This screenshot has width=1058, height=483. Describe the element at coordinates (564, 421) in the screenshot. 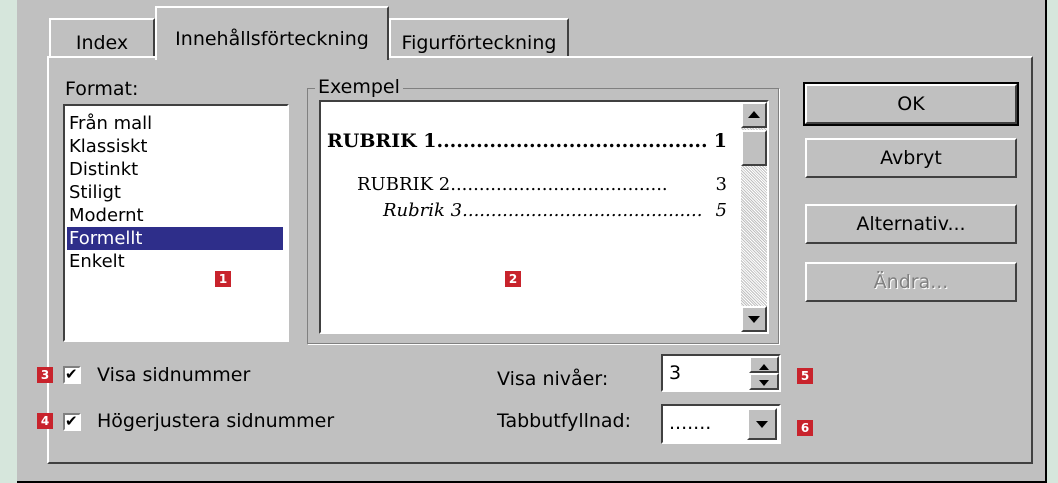

I see `tab-leader-label: Tabbutfyllnad:` at that location.